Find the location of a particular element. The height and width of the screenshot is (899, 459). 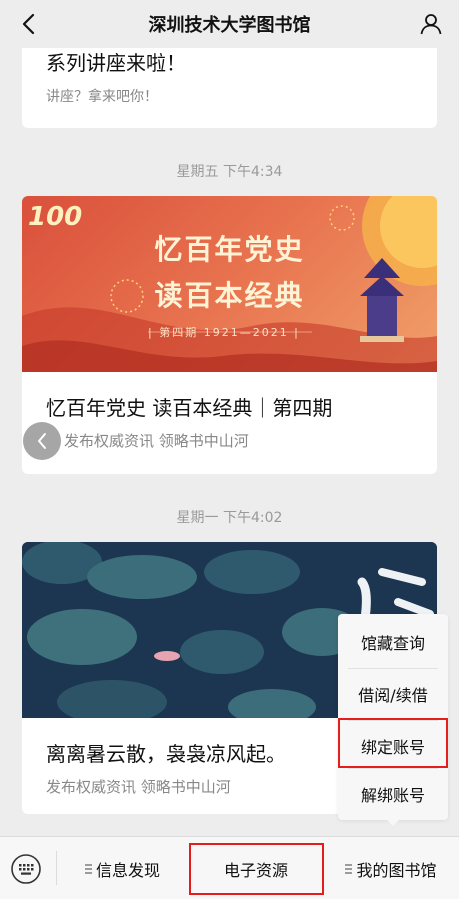

back-button is located at coordinates (28, 24).